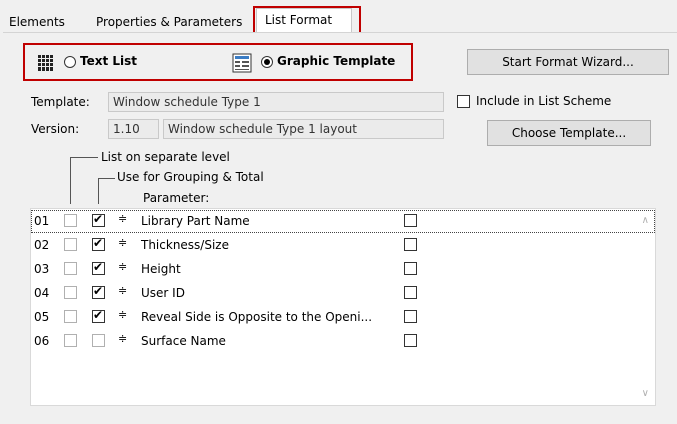  I want to click on template-label: Template:, so click(60, 102).